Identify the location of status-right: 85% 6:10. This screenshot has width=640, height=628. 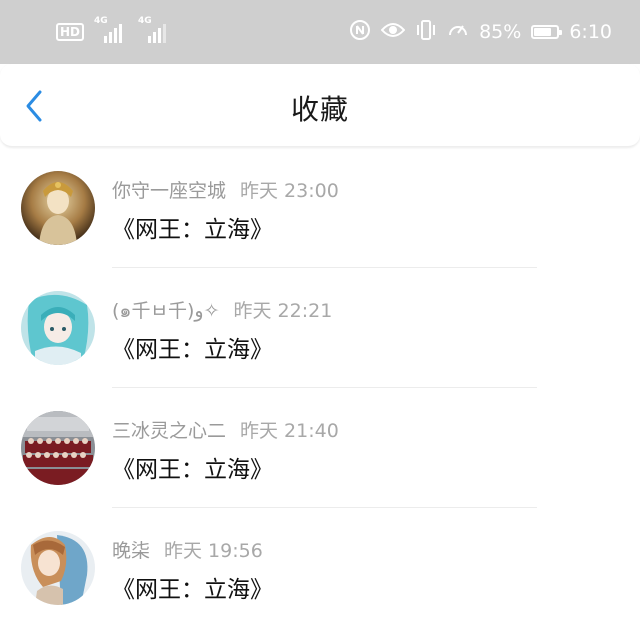
(480, 32).